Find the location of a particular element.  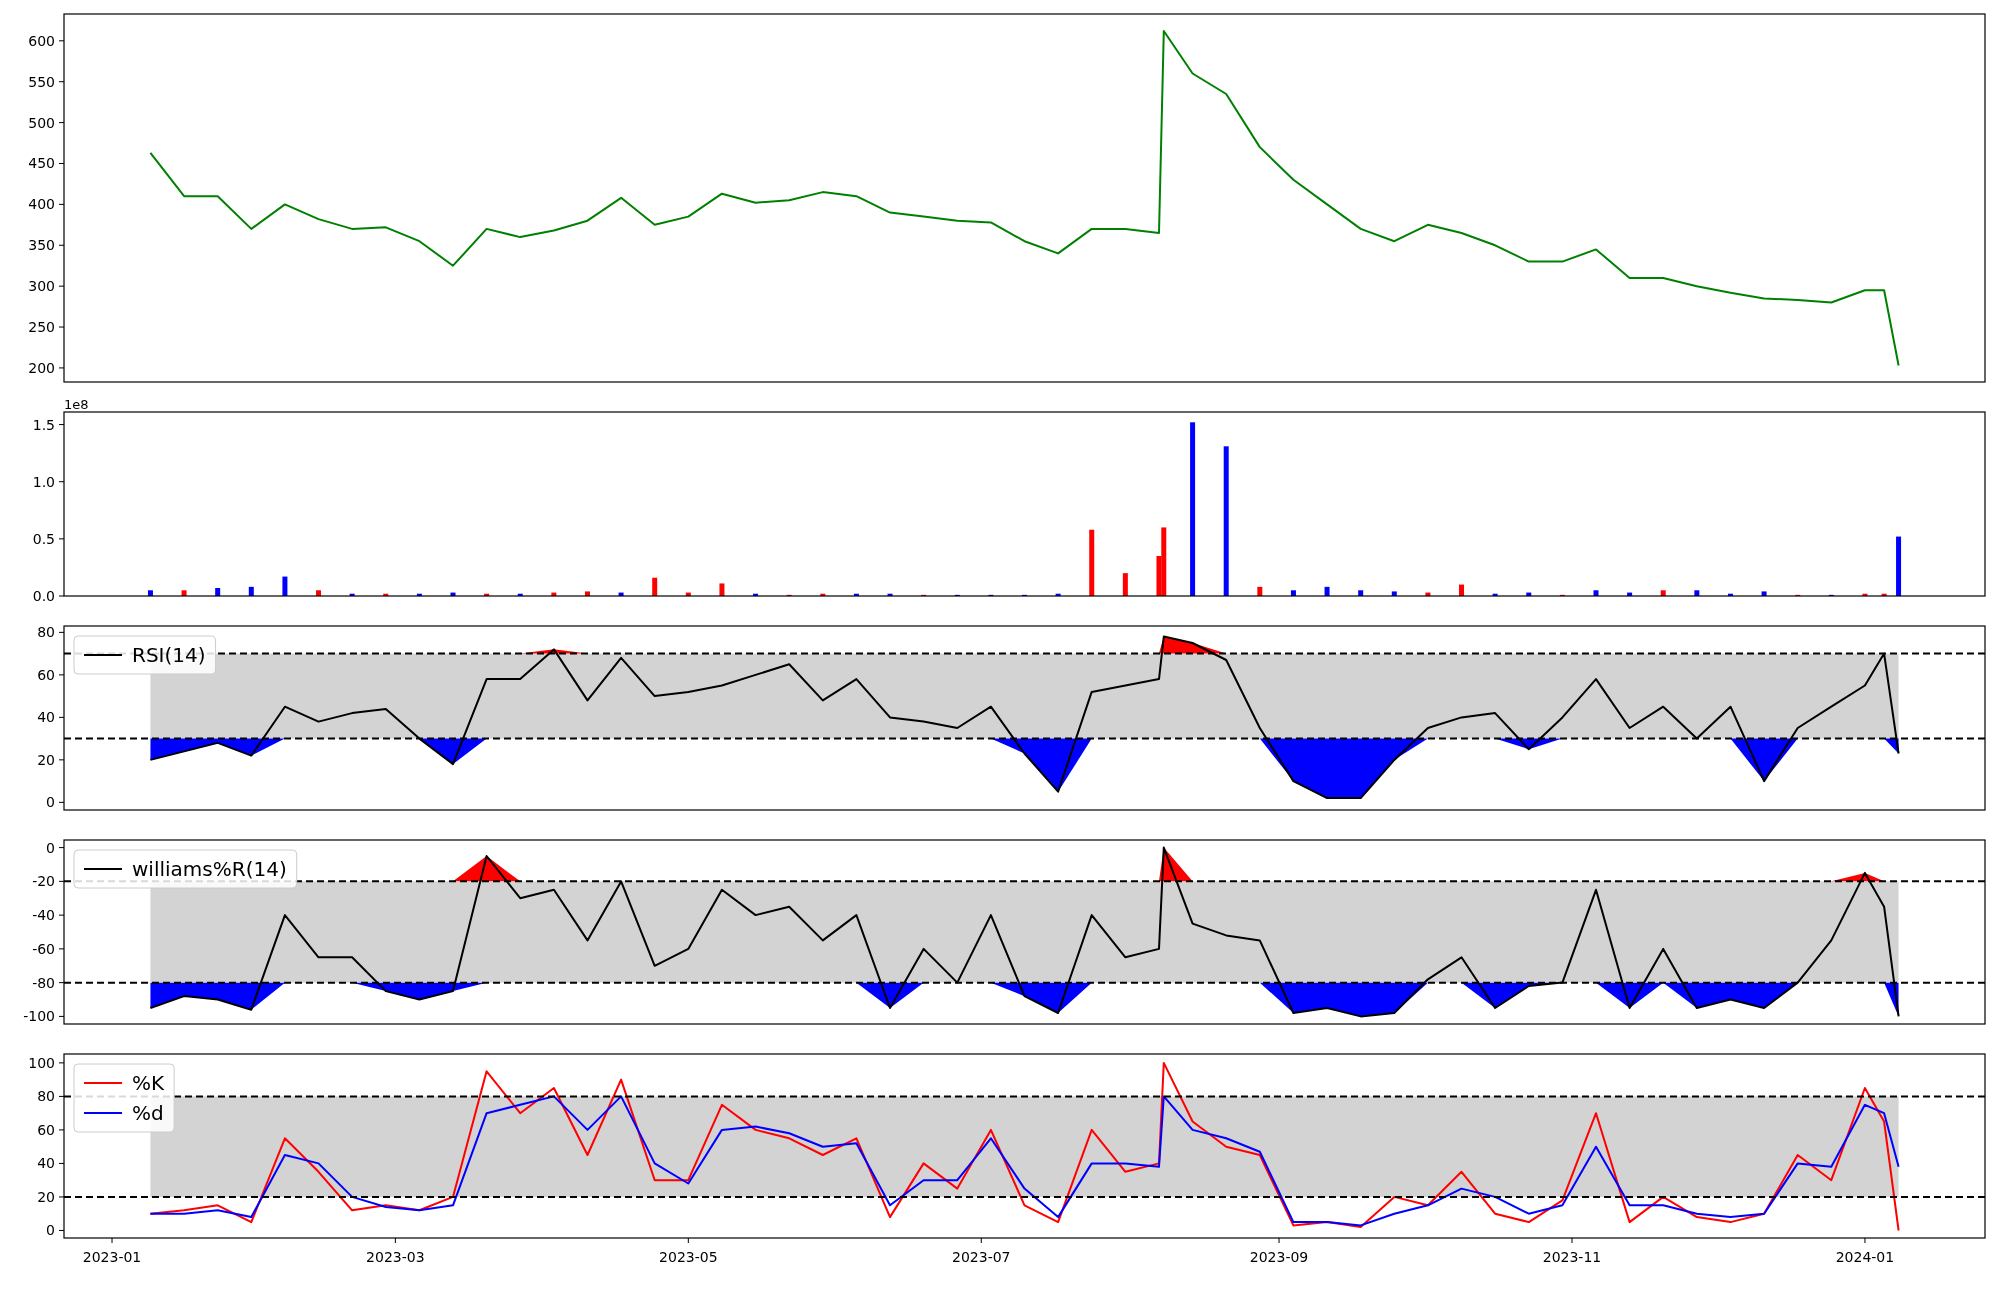

tick-label: -20 is located at coordinates (43, 881).